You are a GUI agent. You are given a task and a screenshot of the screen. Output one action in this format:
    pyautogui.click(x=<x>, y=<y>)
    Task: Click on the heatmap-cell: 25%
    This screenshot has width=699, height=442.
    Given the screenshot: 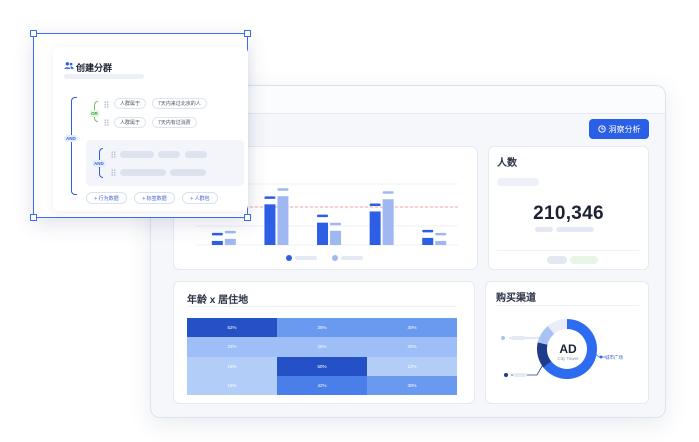 What is the action you would take?
    pyautogui.click(x=322, y=347)
    